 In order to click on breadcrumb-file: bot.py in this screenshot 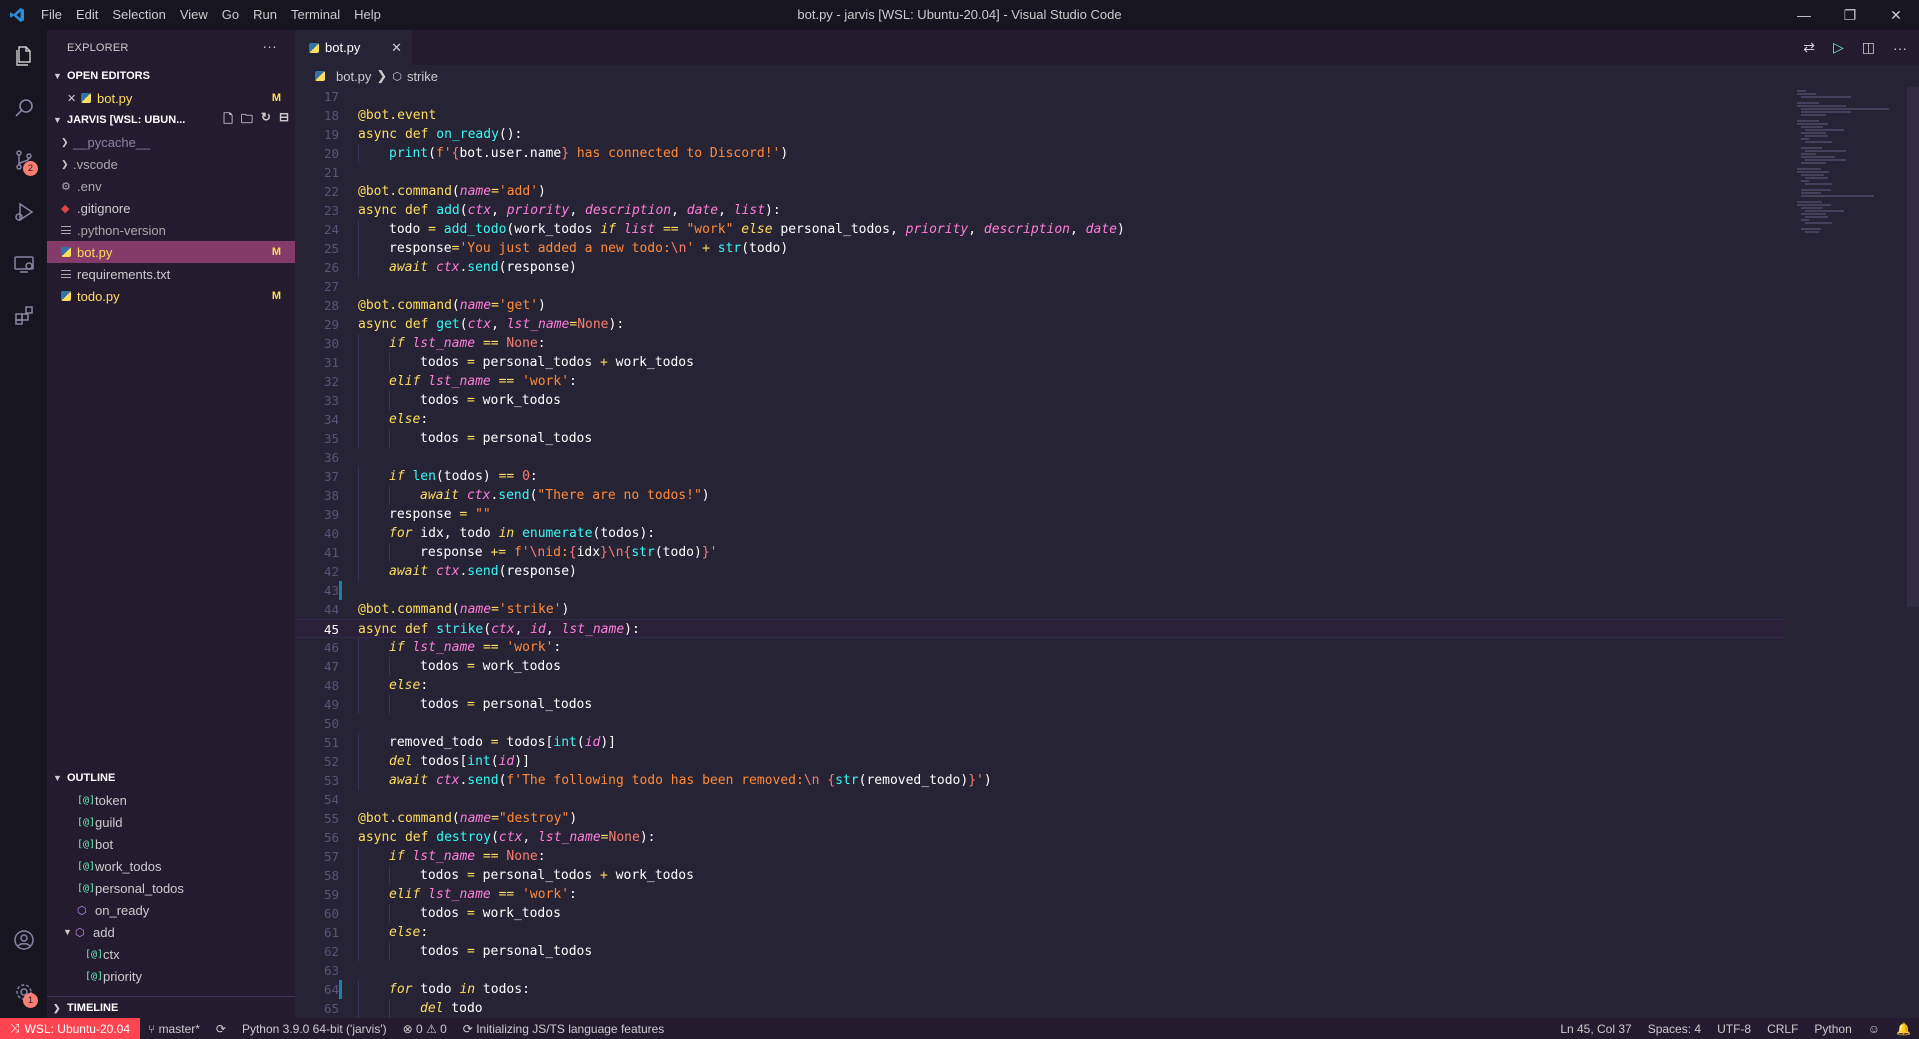, I will do `click(353, 76)`.